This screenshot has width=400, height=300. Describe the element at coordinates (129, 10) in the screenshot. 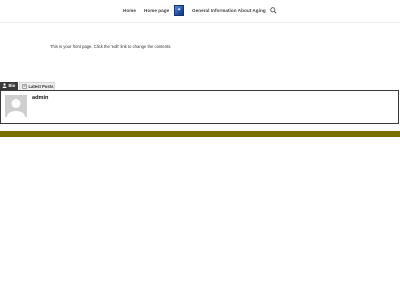

I see `nav-item-home: Home` at that location.